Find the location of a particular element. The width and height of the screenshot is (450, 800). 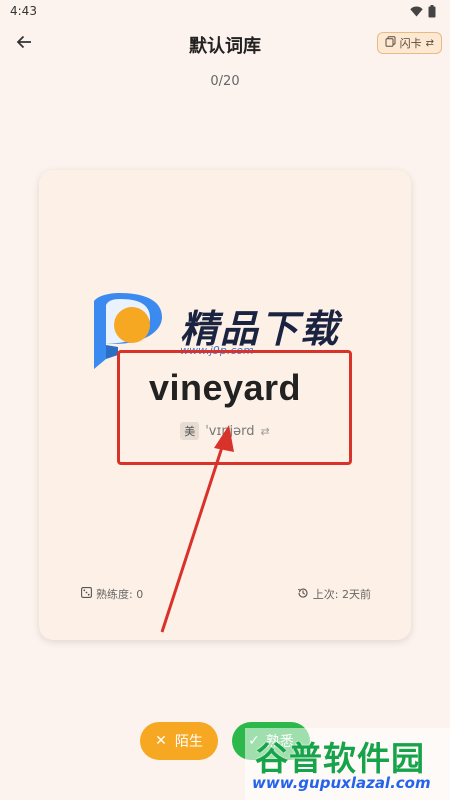

unfamiliar-label: 陌生 is located at coordinates (188, 742).